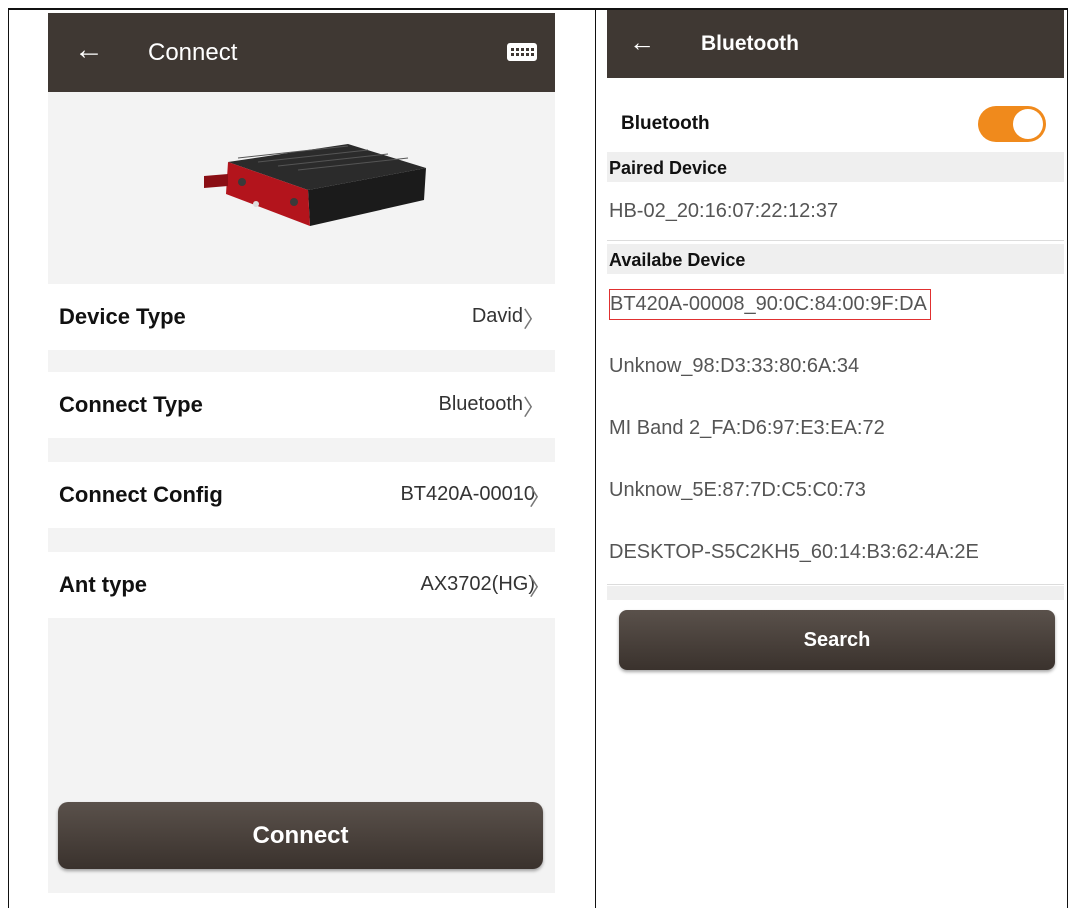  Describe the element at coordinates (595, 458) in the screenshot. I see `frame-divider-line` at that location.